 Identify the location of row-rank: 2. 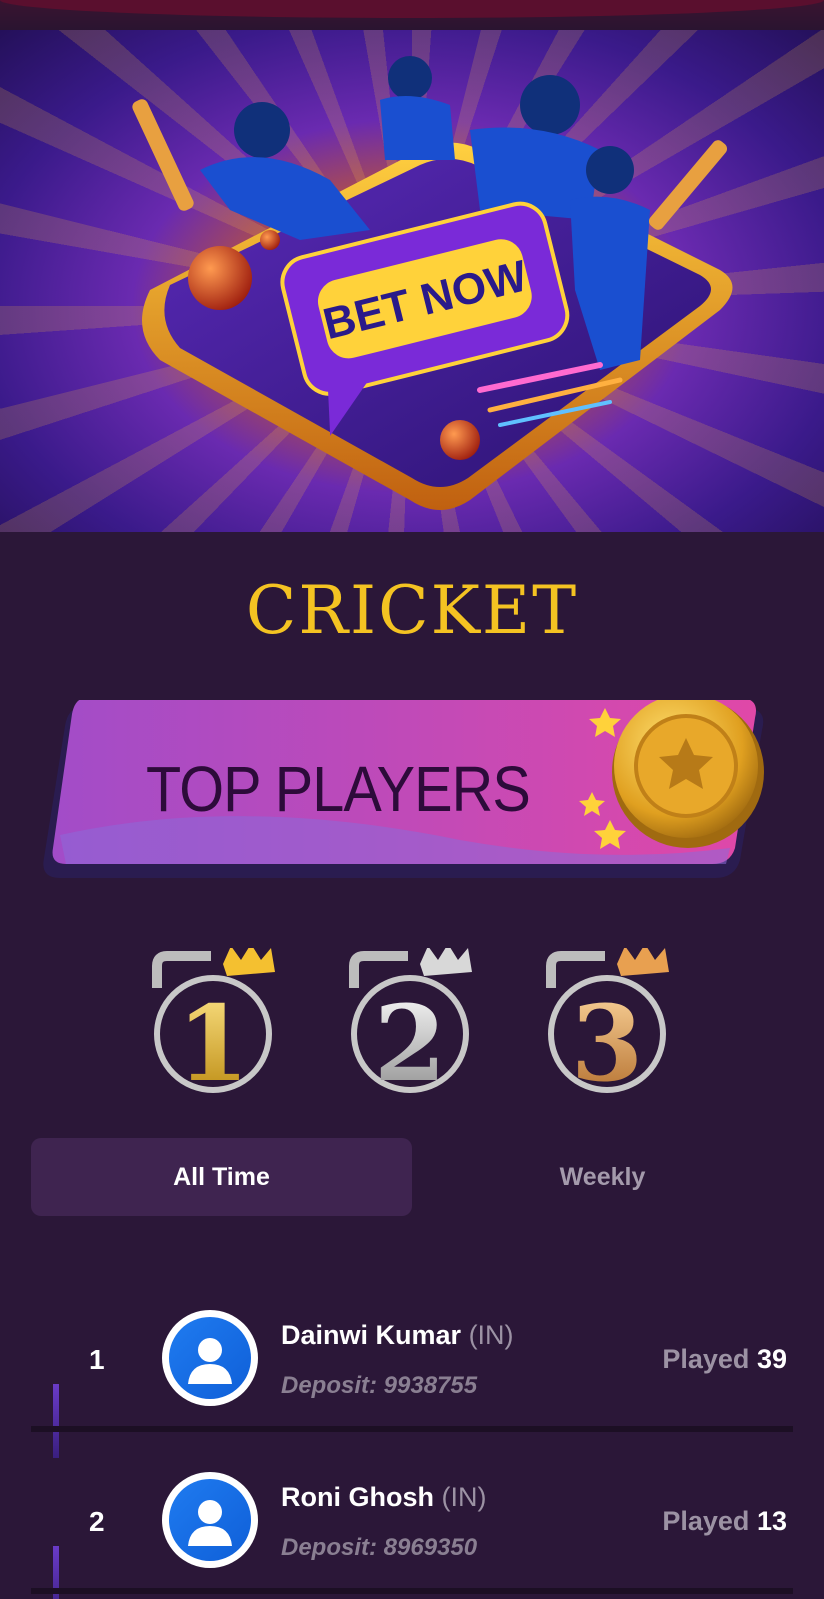
(97, 1521).